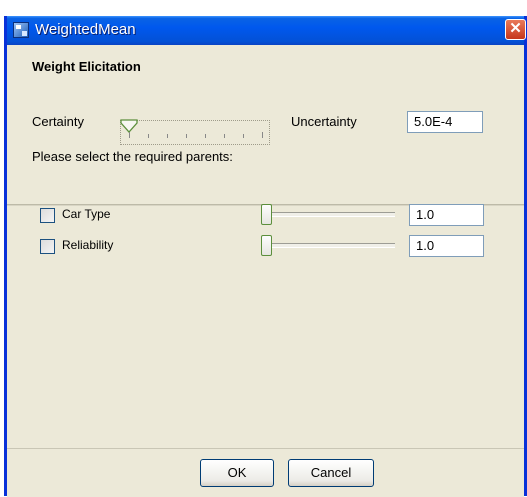  Describe the element at coordinates (195, 132) in the screenshot. I see `certainty-slider` at that location.